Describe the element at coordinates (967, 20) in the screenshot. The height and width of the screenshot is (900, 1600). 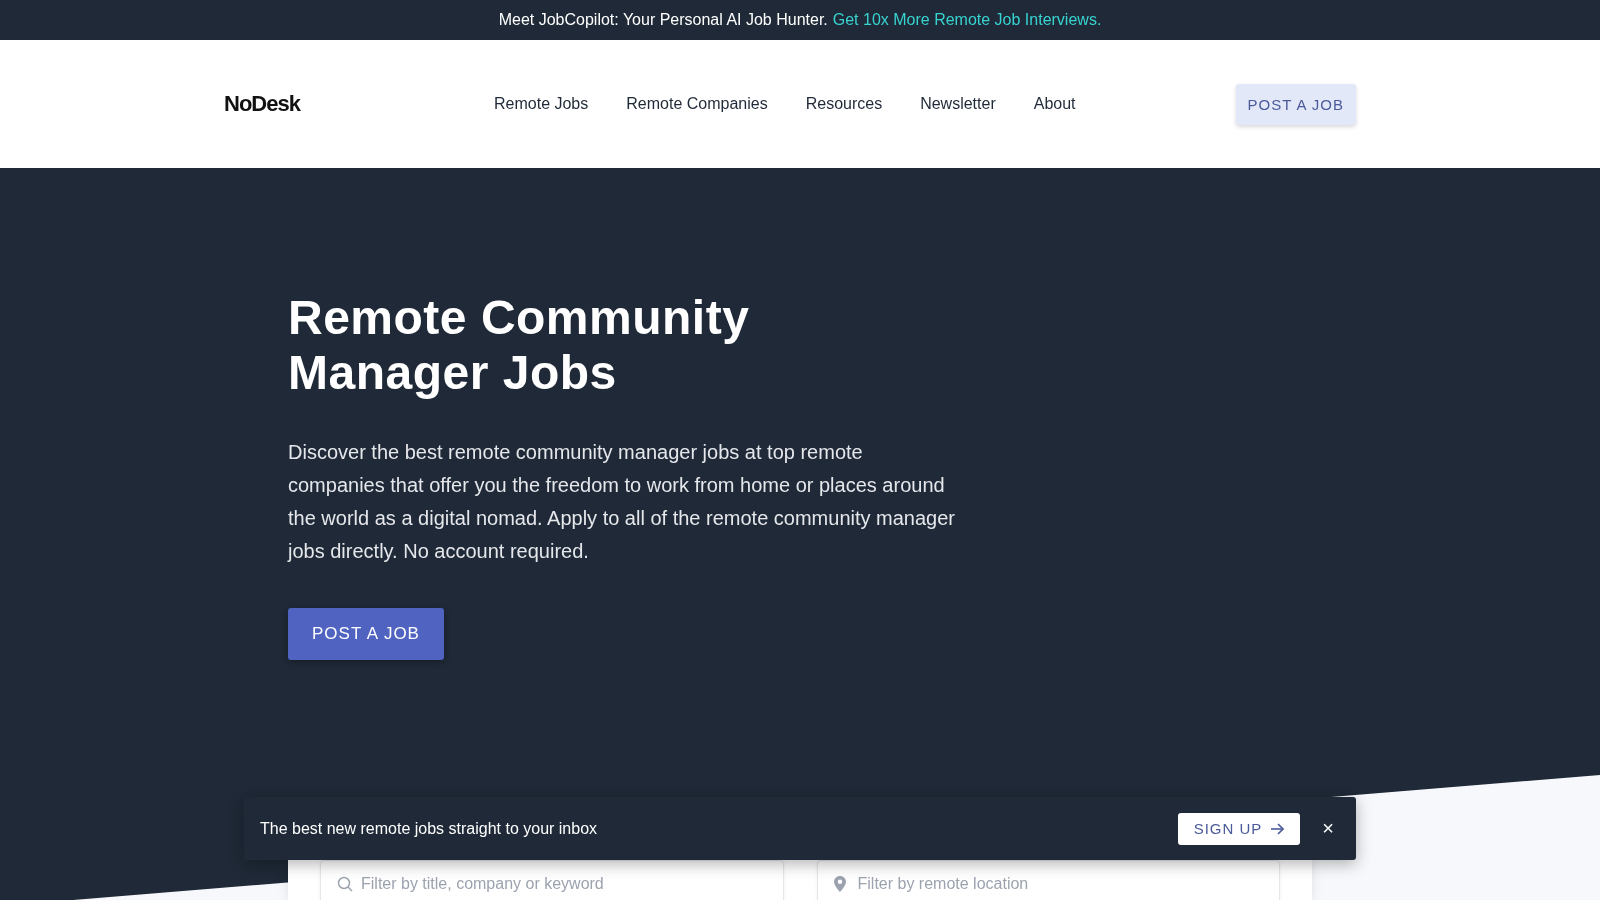
I see `announcement-link: Get 10x More Remote Job Interviews.` at that location.